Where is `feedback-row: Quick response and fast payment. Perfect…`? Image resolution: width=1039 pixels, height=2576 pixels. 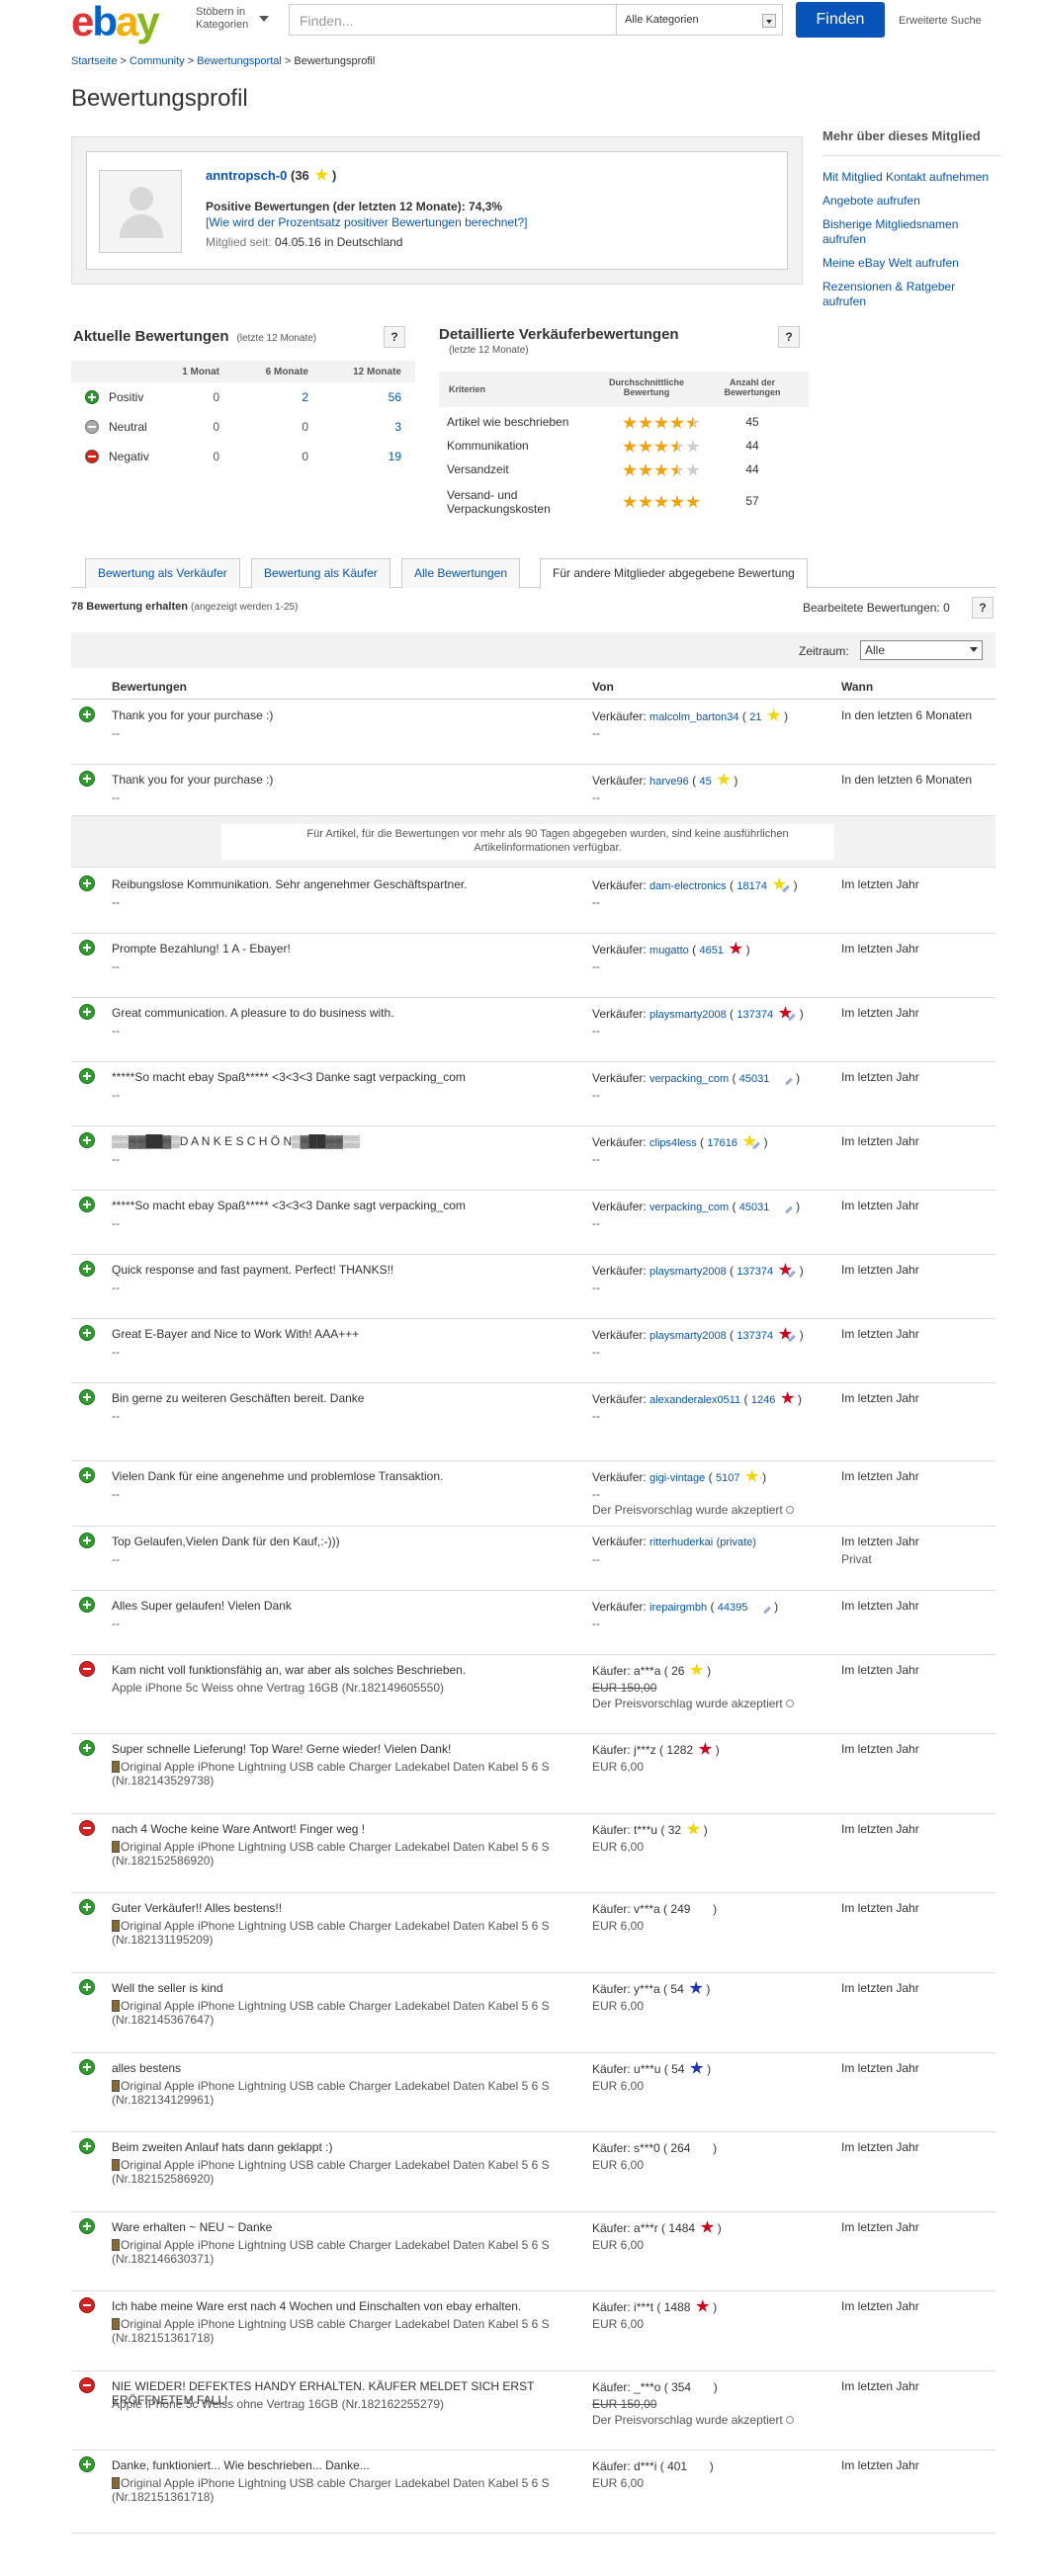 feedback-row: Quick response and fast payment. Perfect… is located at coordinates (533, 1287).